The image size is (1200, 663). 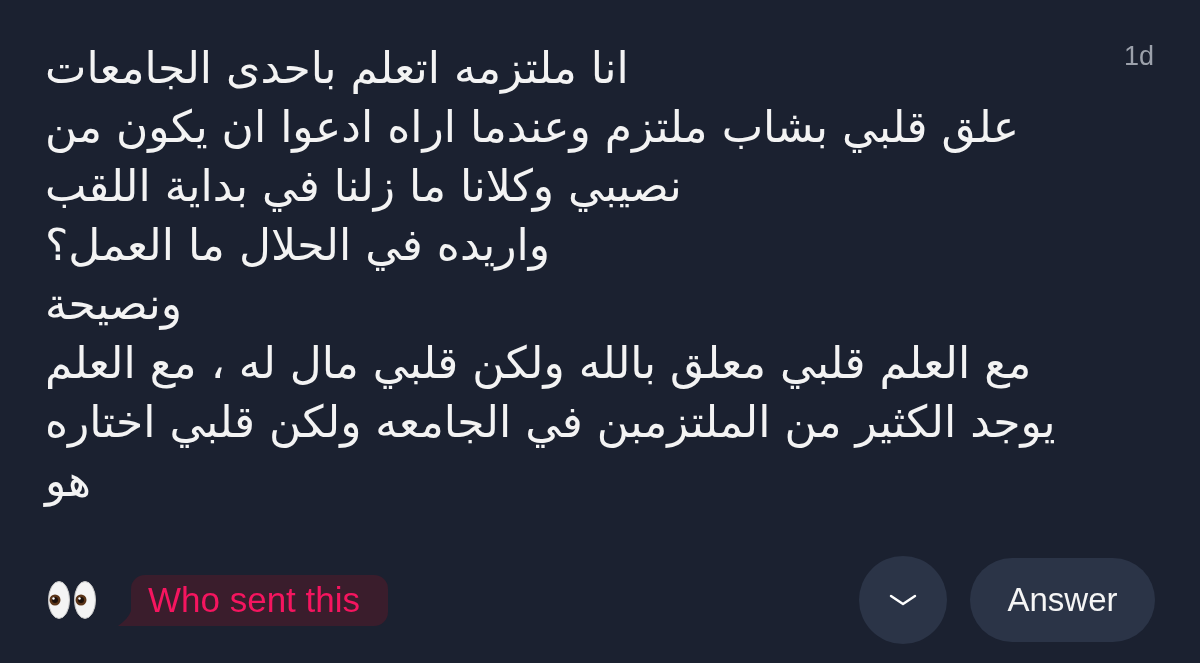 What do you see at coordinates (1062, 600) in the screenshot?
I see `answer-button: Answer` at bounding box center [1062, 600].